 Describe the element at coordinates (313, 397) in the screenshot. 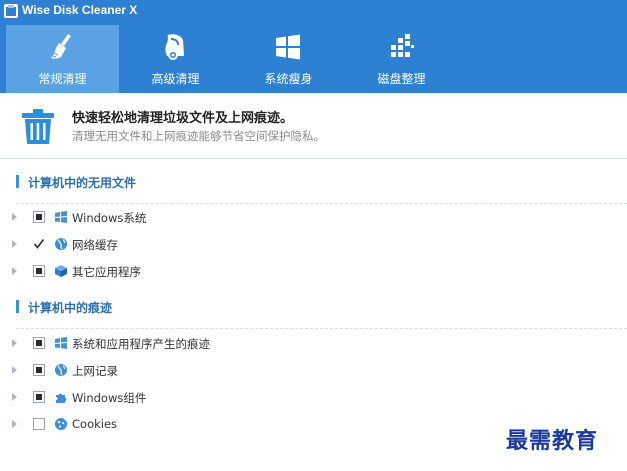

I see `tree-item-windows-components: Windows组件` at that location.